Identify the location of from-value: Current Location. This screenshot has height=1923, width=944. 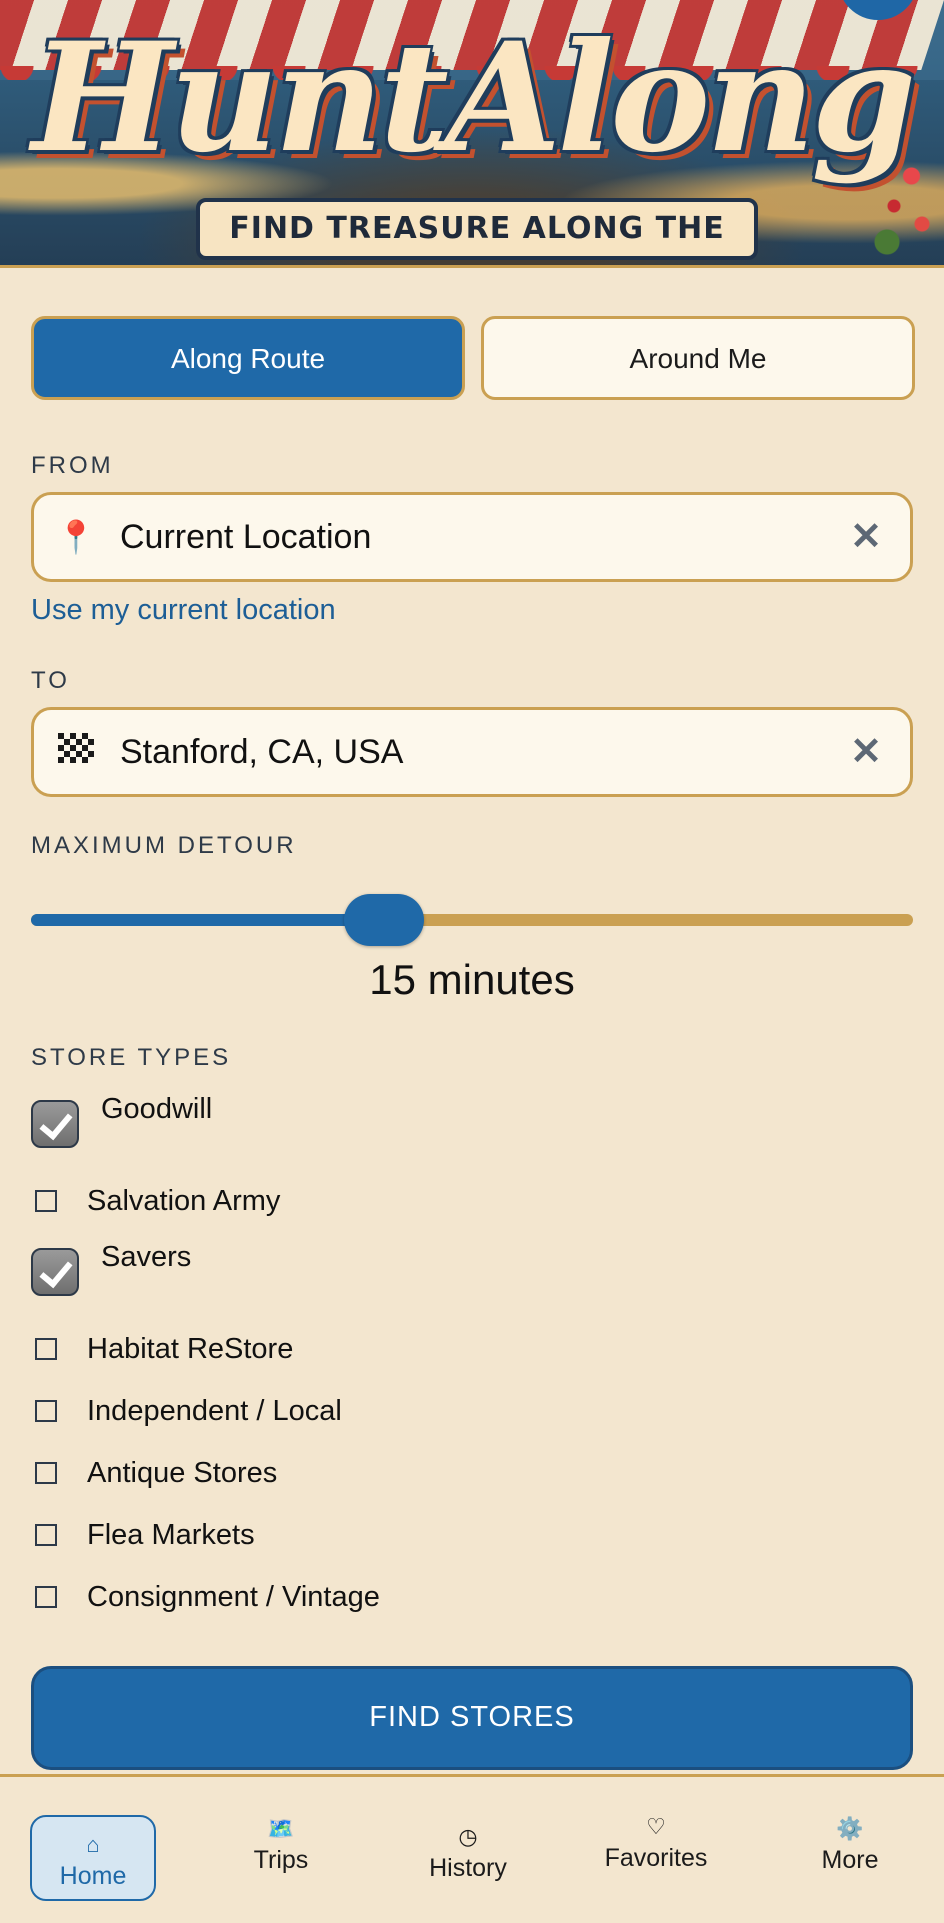
(245, 537).